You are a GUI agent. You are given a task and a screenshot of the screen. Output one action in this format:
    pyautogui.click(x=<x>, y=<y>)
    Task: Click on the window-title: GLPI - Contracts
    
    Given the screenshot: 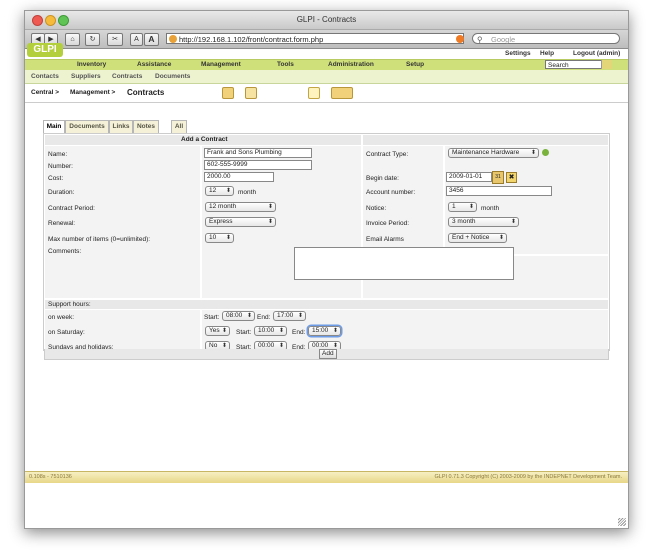 What is the action you would take?
    pyautogui.click(x=326, y=19)
    